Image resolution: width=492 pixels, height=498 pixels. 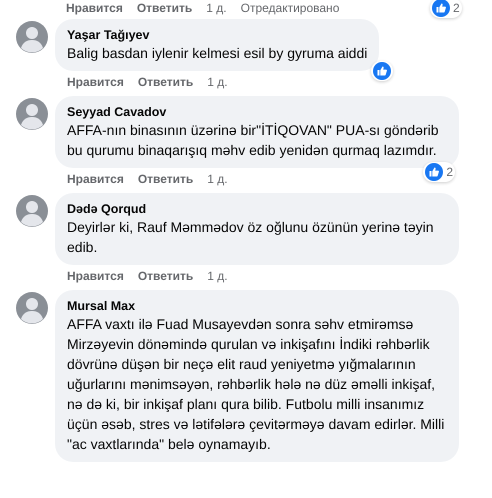 I want to click on author-name: Yaşar Tağıyev, so click(x=217, y=35).